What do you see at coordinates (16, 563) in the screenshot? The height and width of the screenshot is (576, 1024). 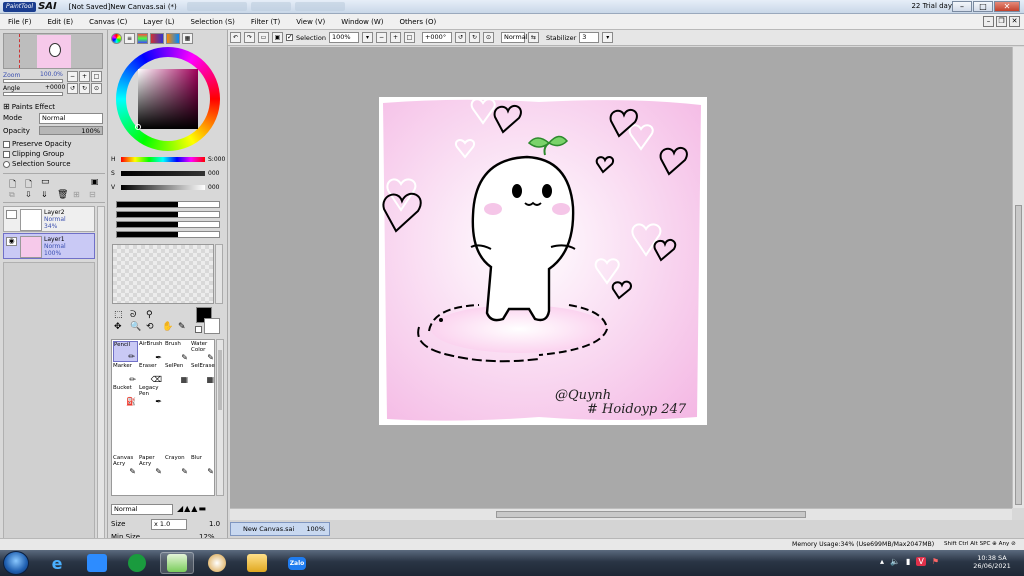 I see `start-button` at bounding box center [16, 563].